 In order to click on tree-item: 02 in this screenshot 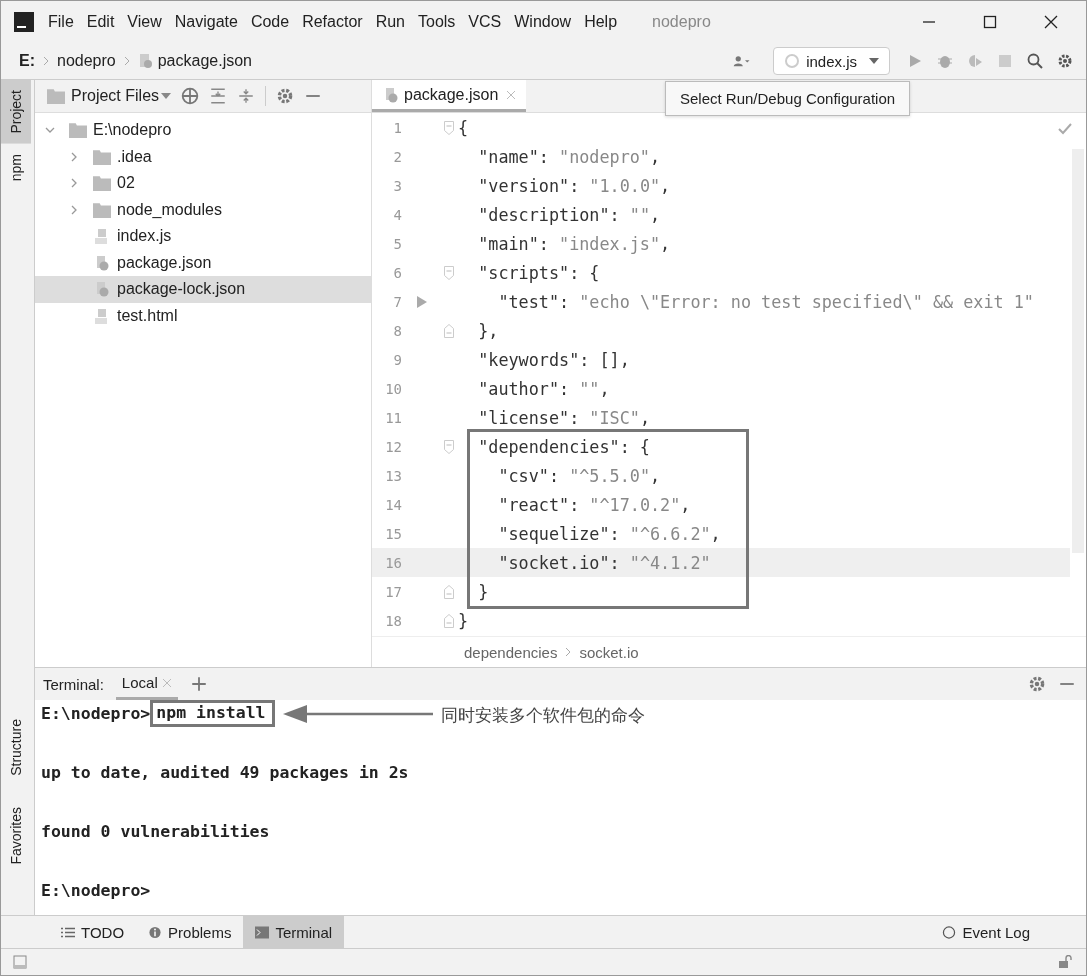, I will do `click(126, 183)`.